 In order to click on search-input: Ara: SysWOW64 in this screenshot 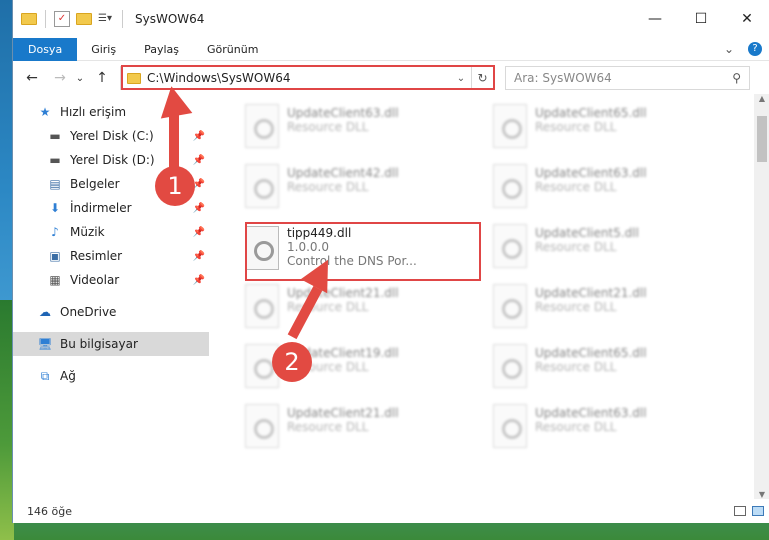, I will do `click(563, 78)`.